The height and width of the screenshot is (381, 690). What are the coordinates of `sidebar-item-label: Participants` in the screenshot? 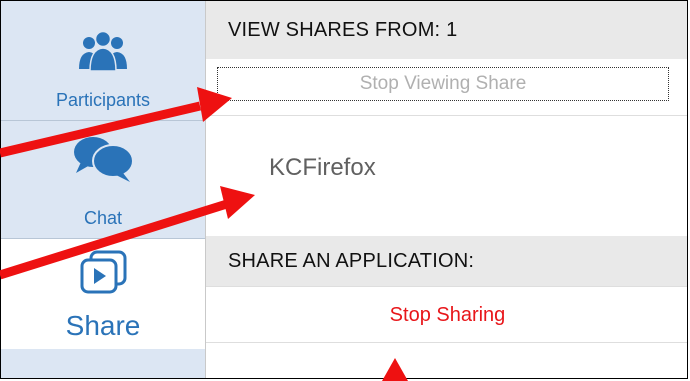 It's located at (103, 100).